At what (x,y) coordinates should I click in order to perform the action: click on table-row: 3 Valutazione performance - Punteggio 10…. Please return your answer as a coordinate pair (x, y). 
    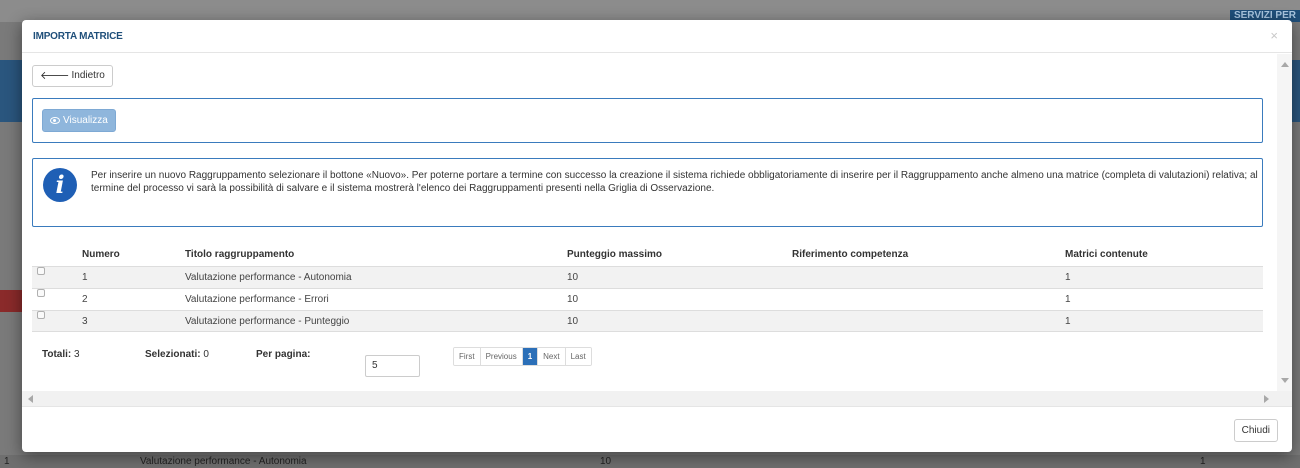
    Looking at the image, I should click on (647, 321).